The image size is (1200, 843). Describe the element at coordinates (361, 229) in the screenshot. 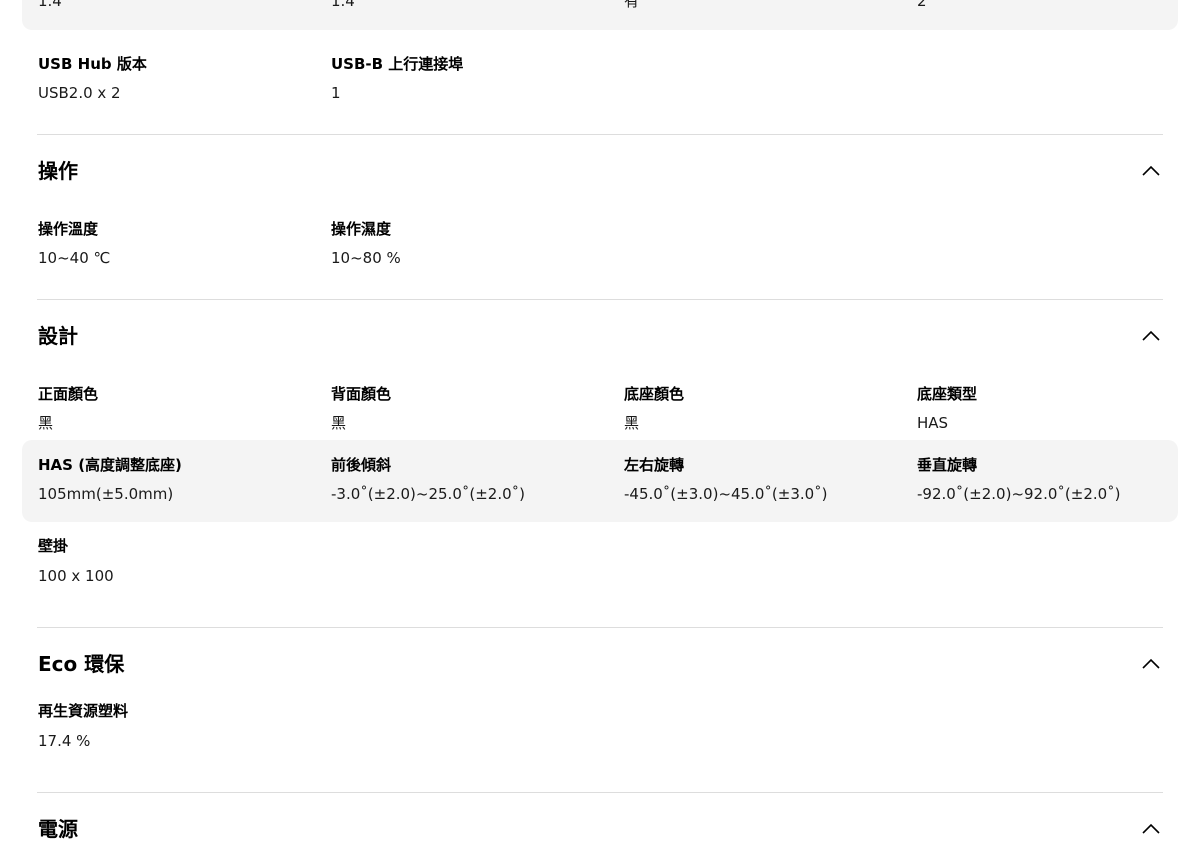

I see `spec-label: 操作濕度` at that location.